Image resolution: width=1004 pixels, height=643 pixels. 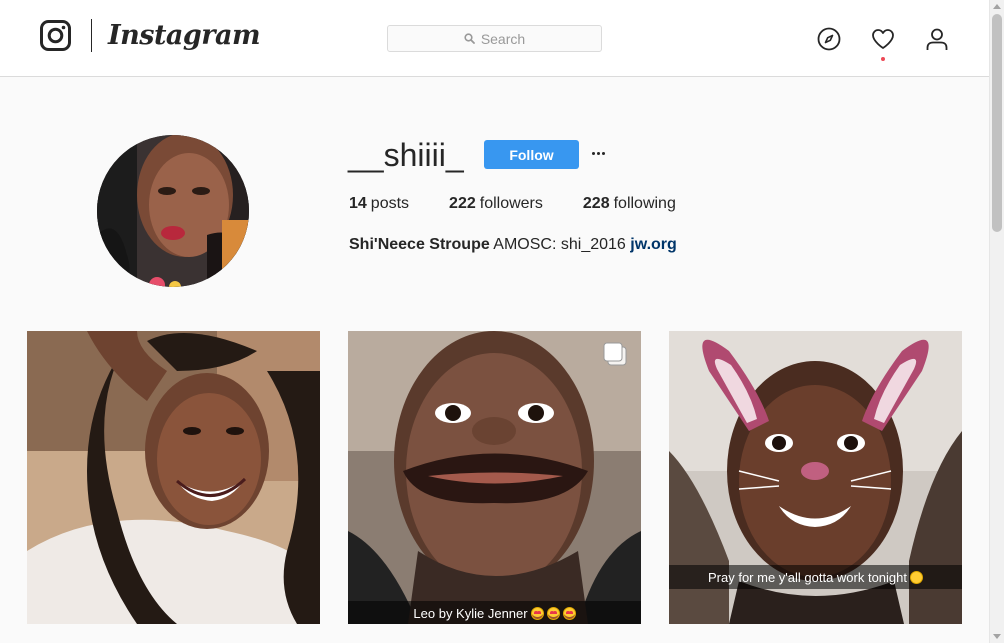 I want to click on posts-count: 14, so click(x=358, y=203).